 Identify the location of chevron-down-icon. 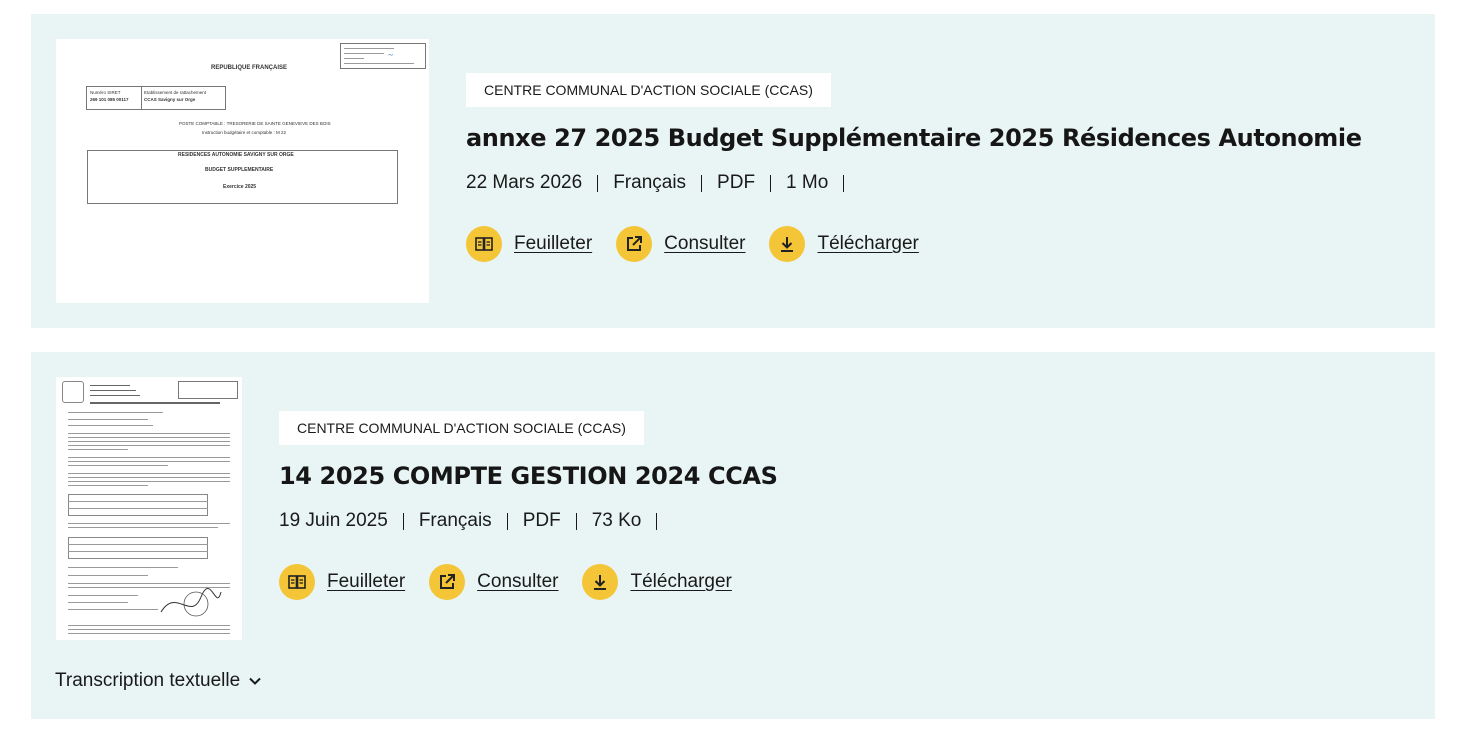
(255, 681).